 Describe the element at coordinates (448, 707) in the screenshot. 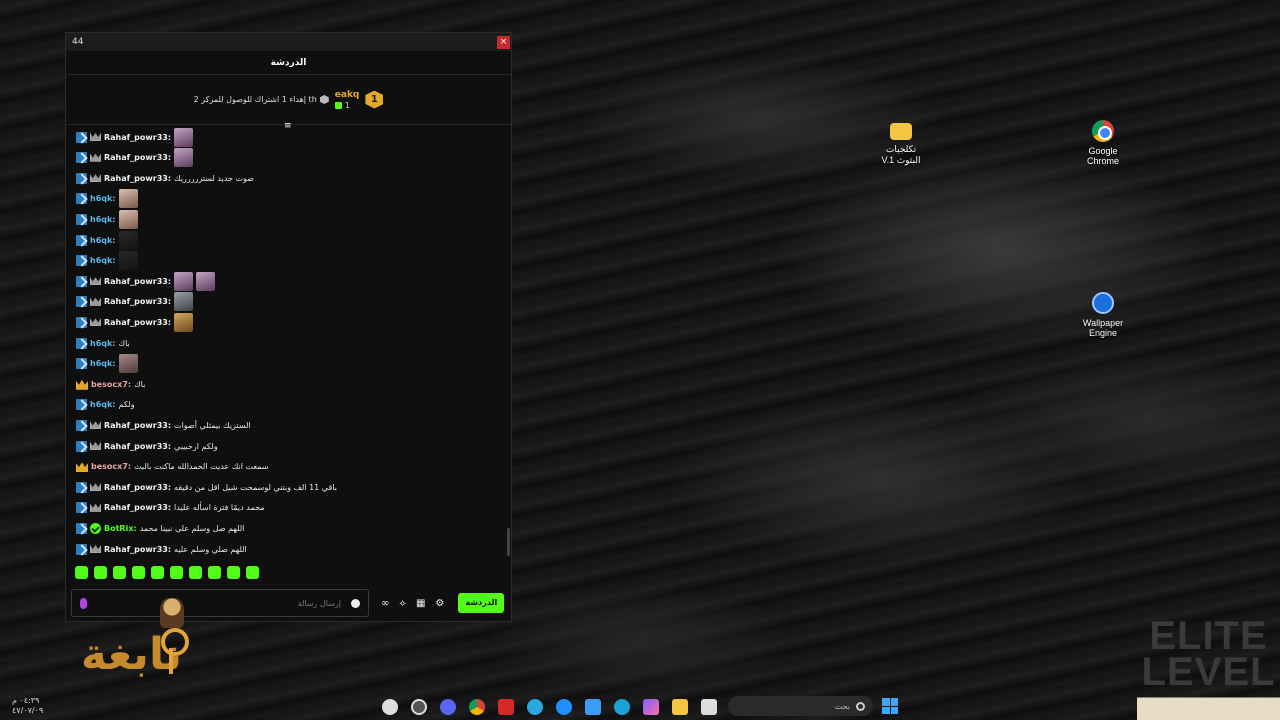

I see `discord-app-icon` at that location.